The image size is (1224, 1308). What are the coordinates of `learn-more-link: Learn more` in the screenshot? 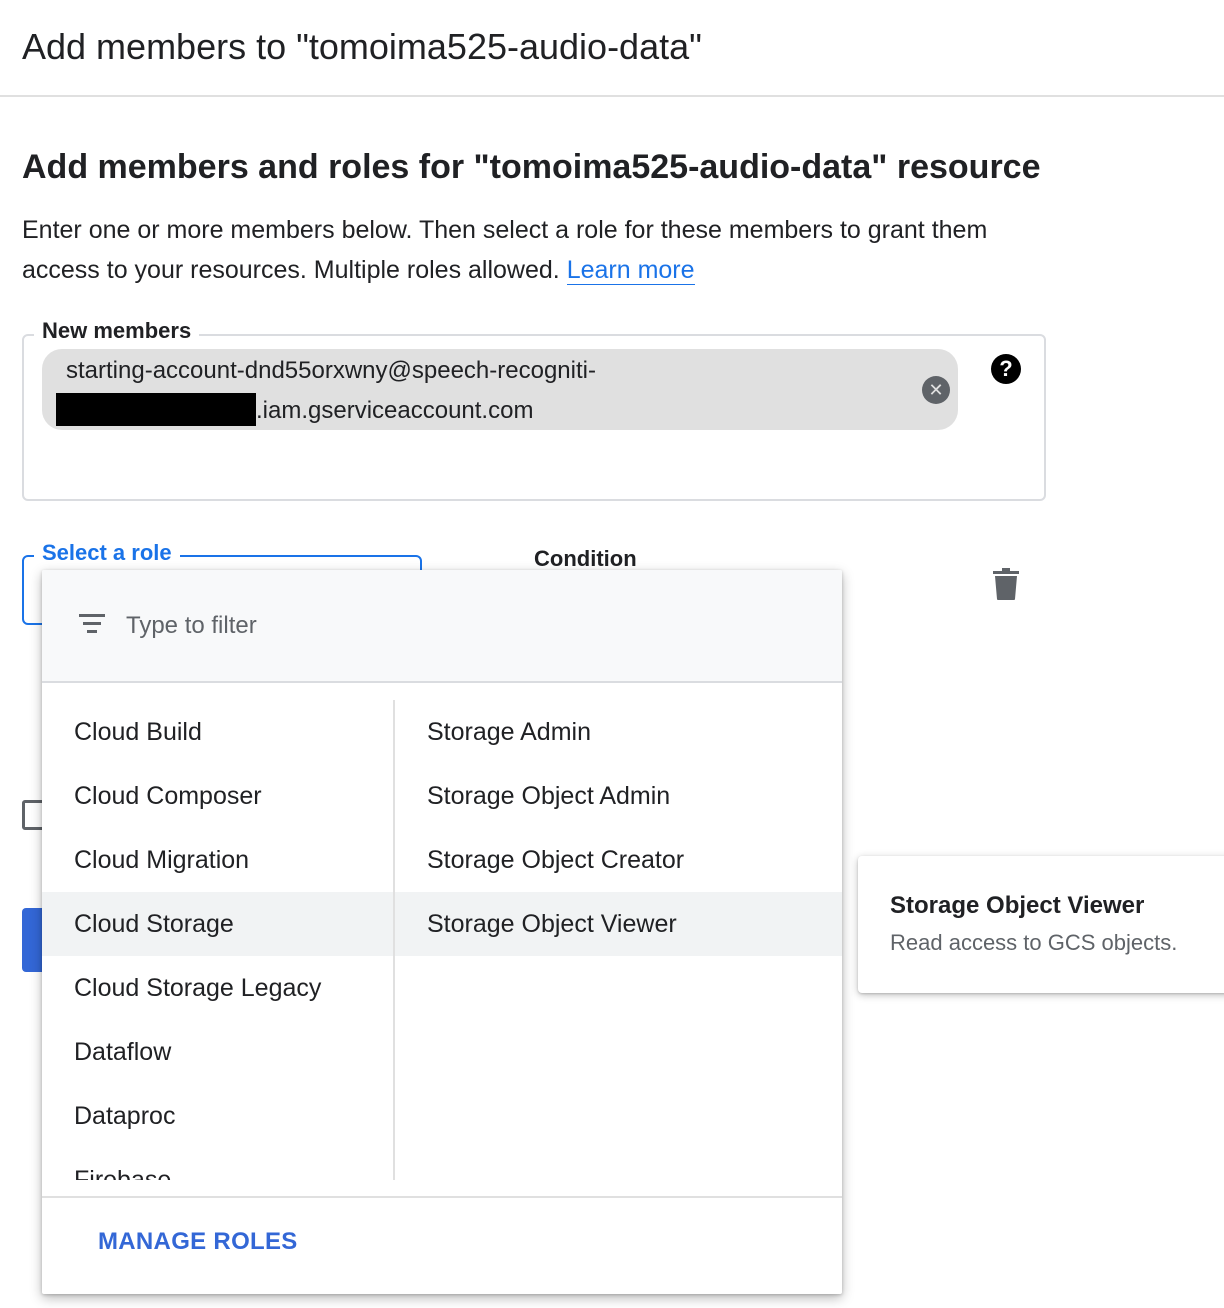 It's located at (630, 270).